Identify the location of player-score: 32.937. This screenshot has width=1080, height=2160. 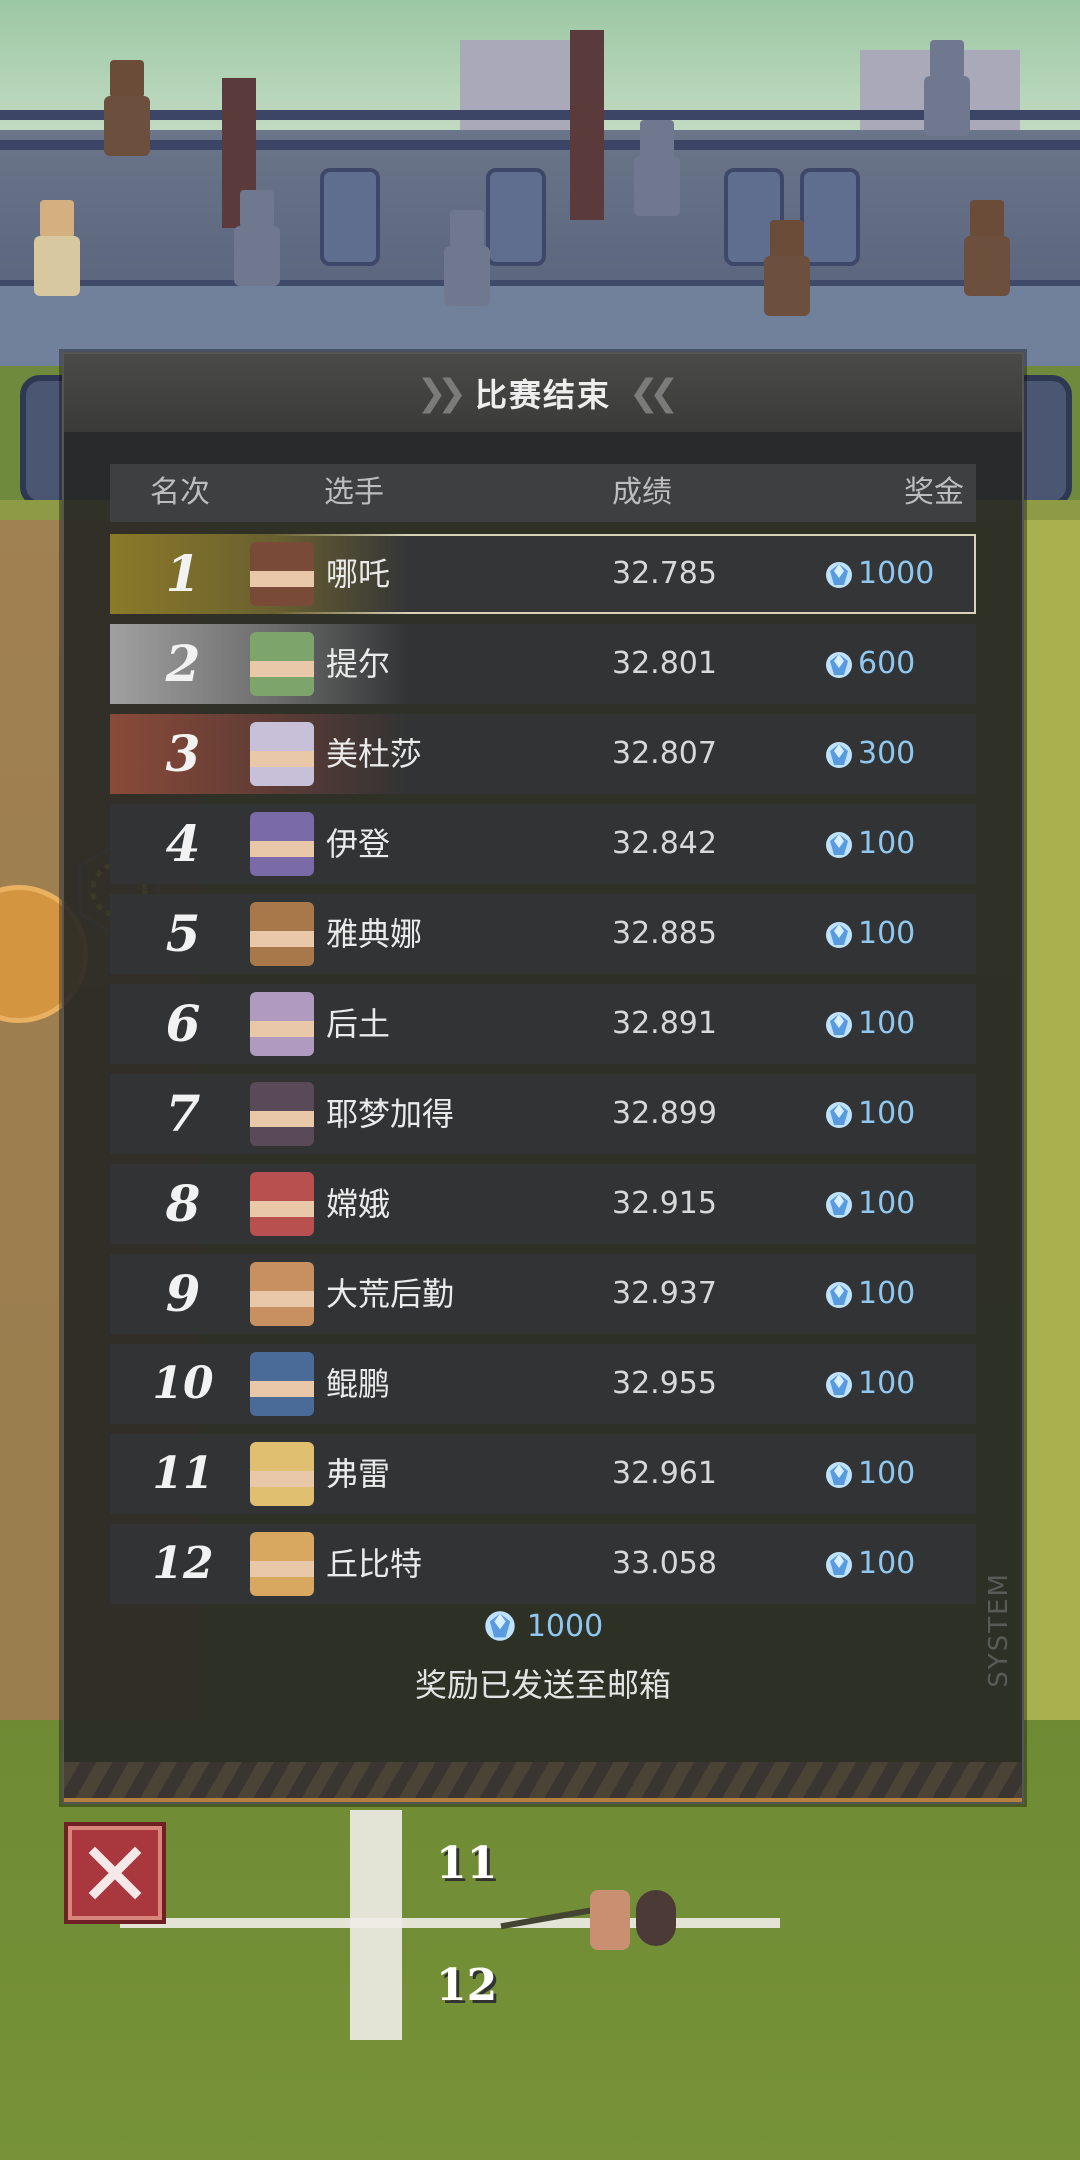
(664, 1293).